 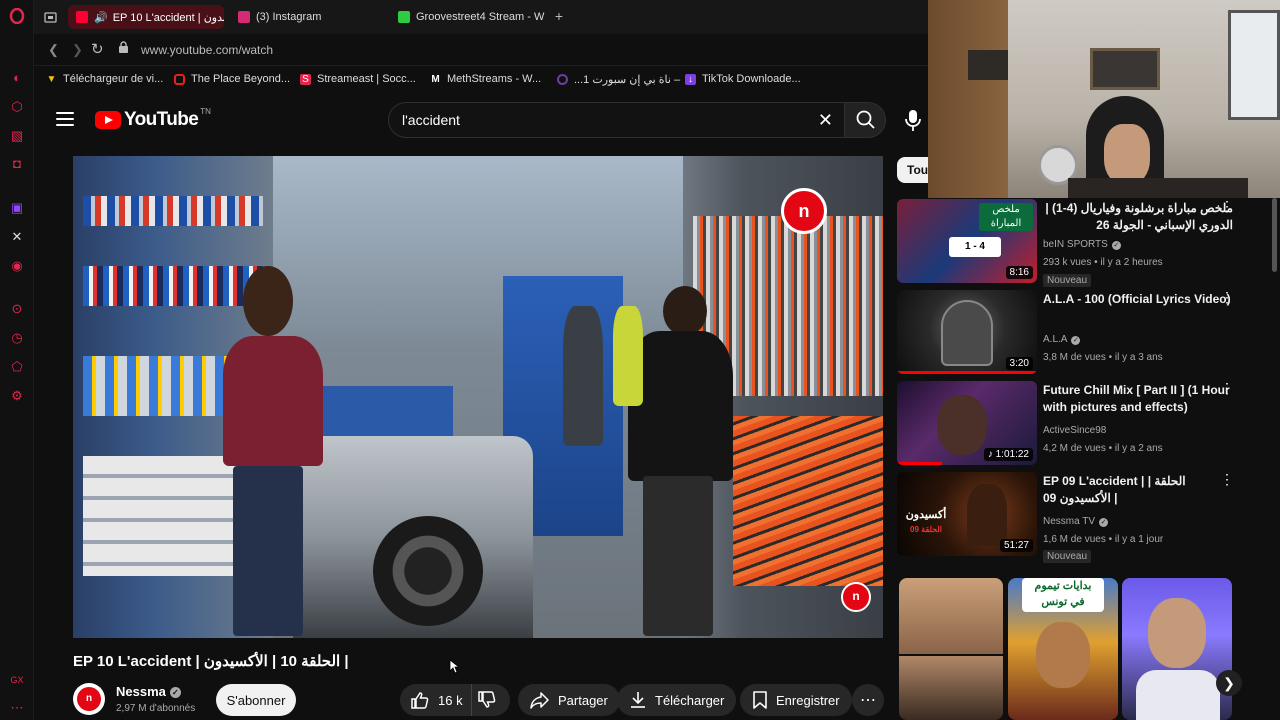 I want to click on opera-logo-icon, so click(x=17, y=16).